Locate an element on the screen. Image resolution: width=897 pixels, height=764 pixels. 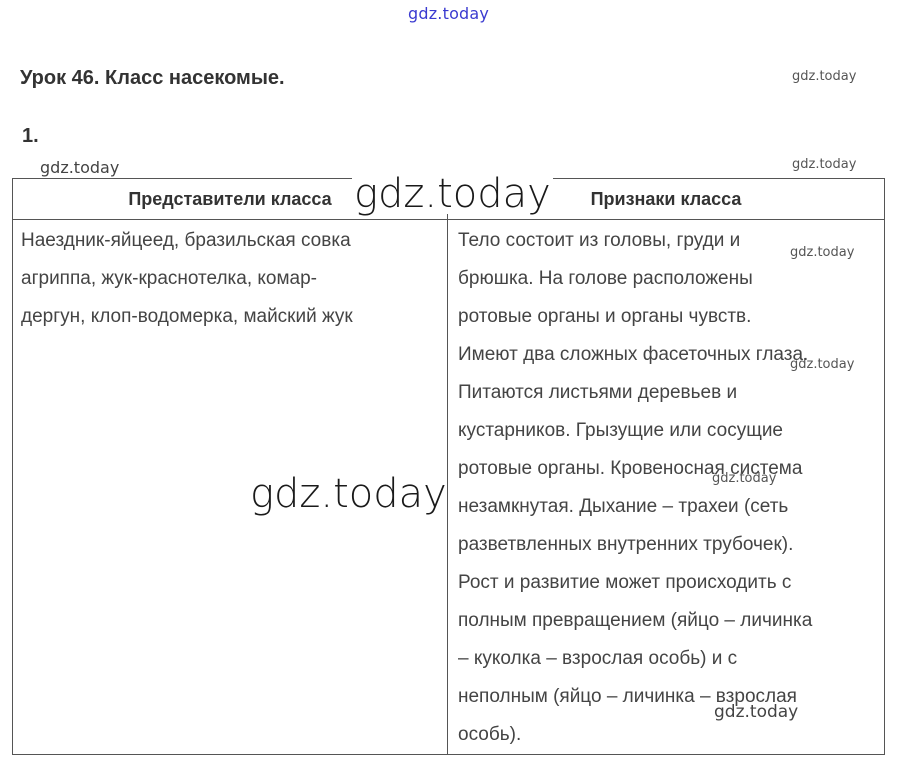
text-line: Наездник-яйцеед, бразильская совка is located at coordinates (186, 240).